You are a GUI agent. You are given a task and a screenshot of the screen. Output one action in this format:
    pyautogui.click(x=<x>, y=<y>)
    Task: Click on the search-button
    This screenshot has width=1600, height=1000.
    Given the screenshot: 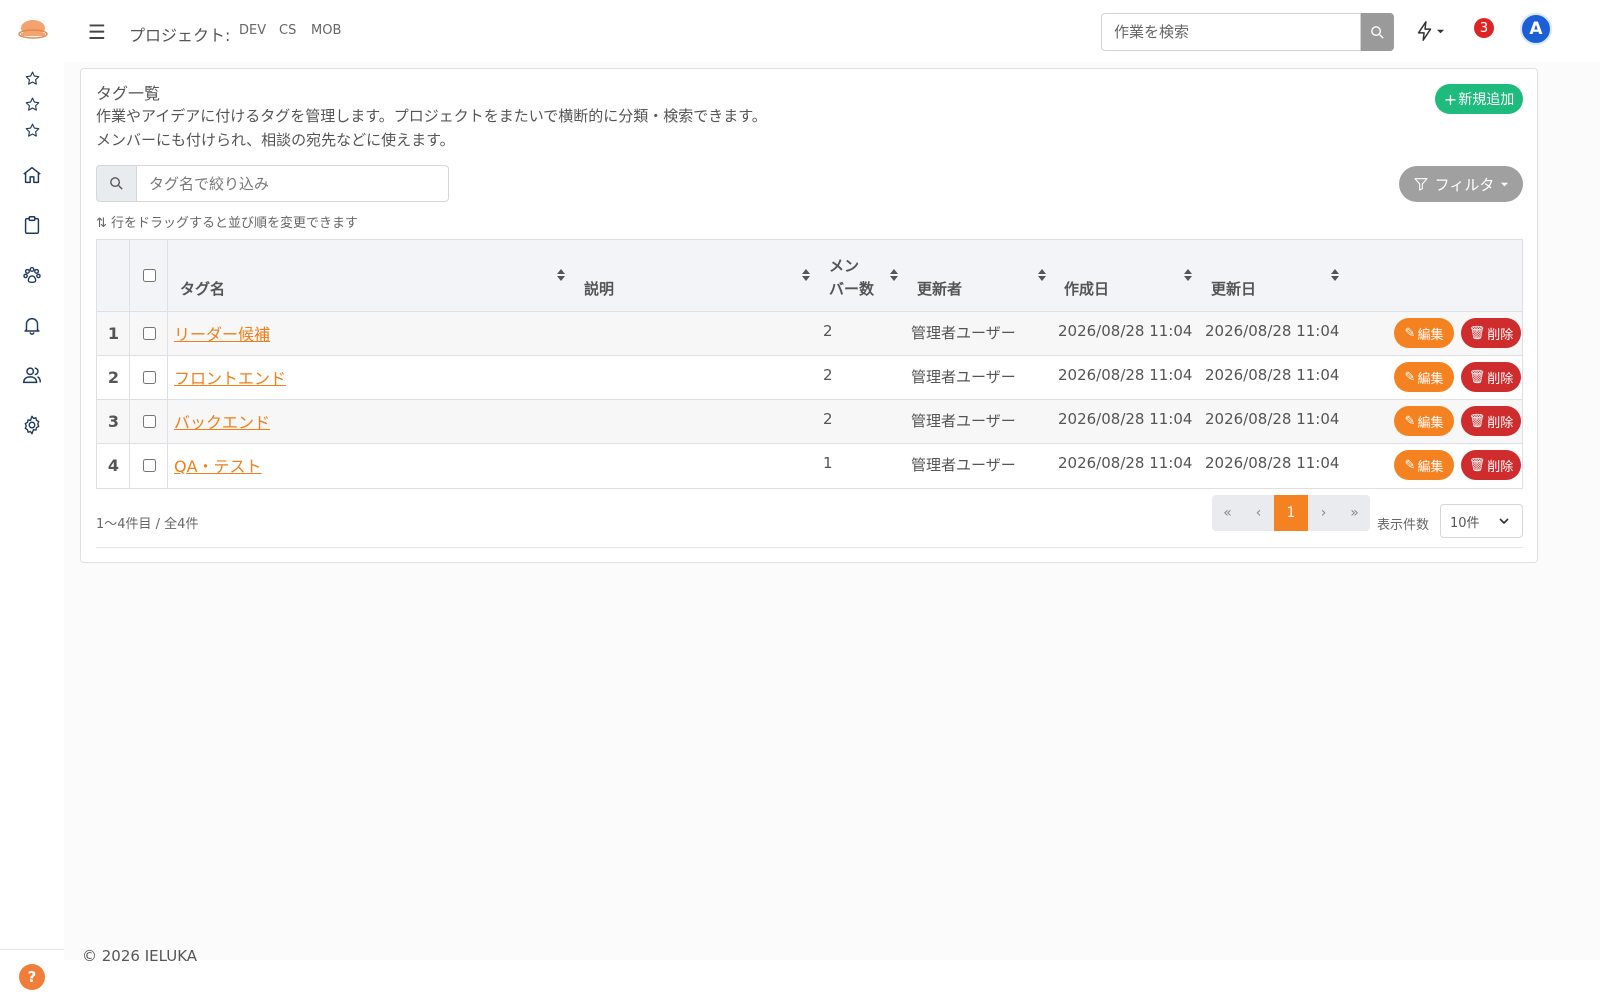 What is the action you would take?
    pyautogui.click(x=1377, y=32)
    